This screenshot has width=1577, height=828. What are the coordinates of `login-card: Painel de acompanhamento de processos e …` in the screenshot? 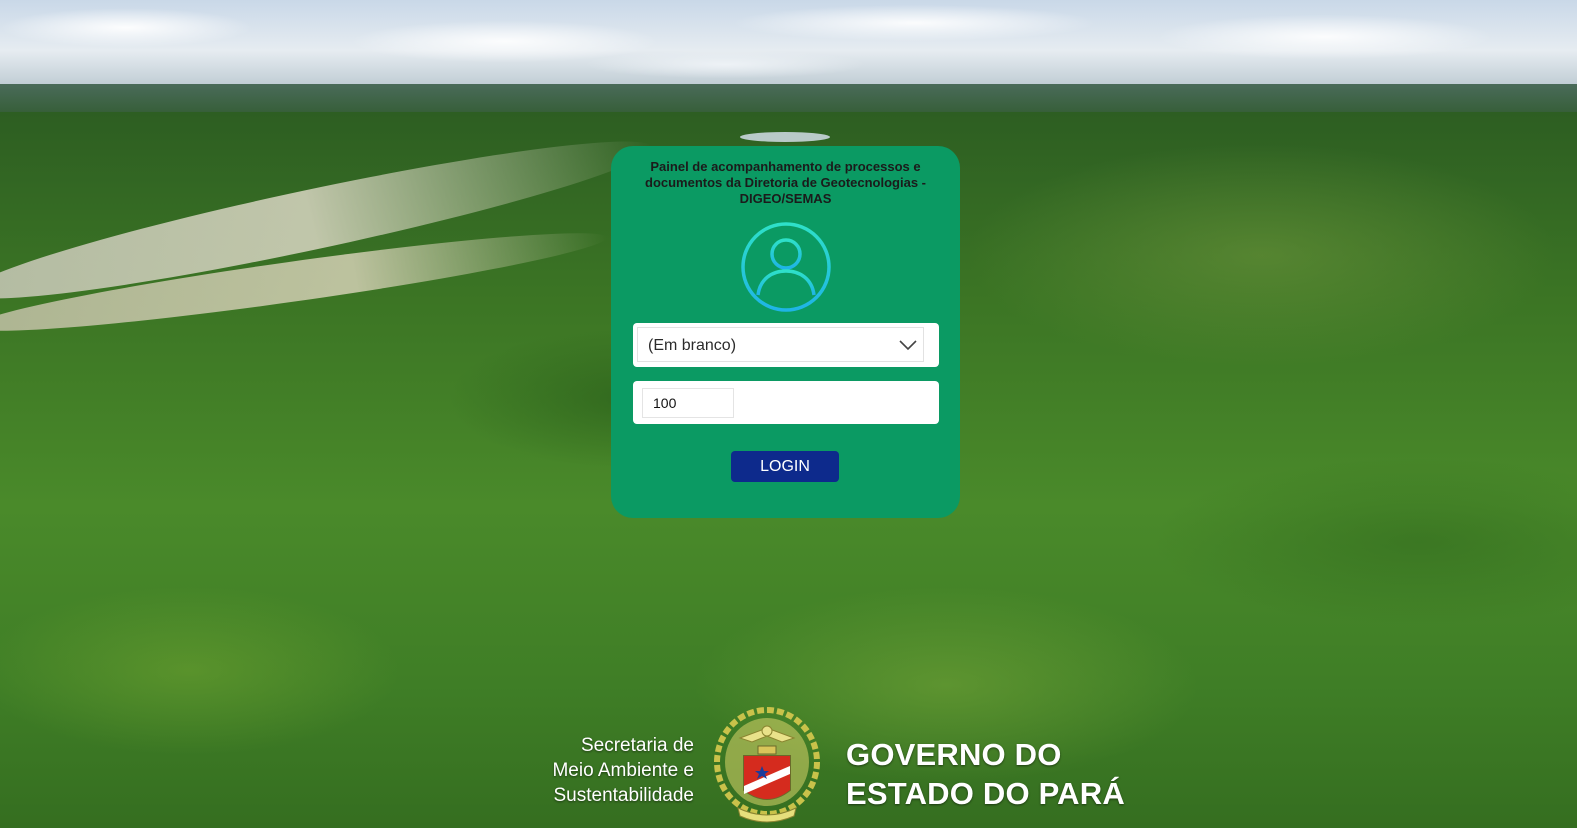 It's located at (785, 332).